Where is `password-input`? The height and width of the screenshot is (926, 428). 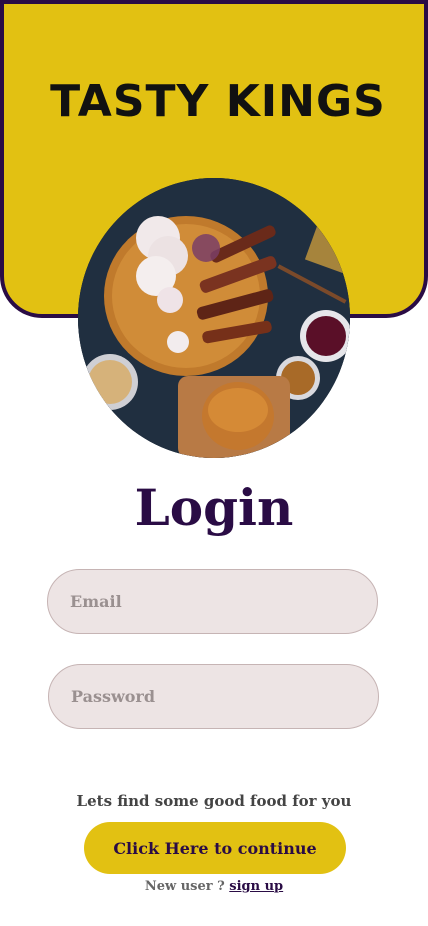
password-input is located at coordinates (213, 696).